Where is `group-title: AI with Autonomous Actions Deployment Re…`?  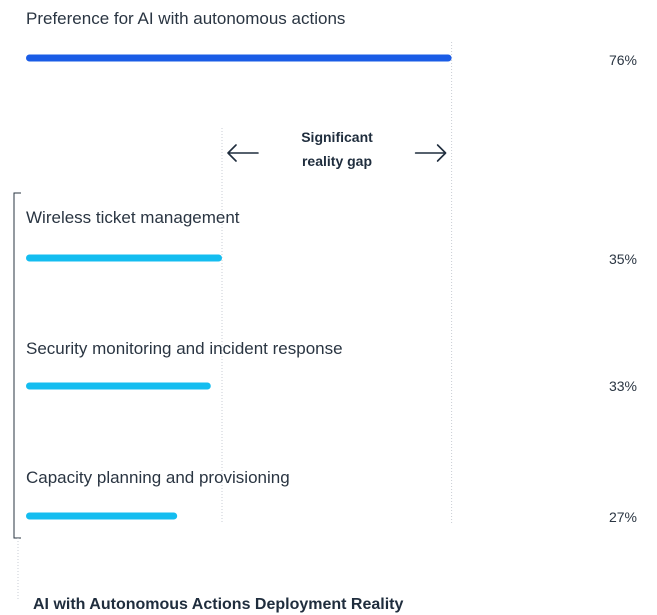 group-title: AI with Autonomous Actions Deployment Re… is located at coordinates (218, 604).